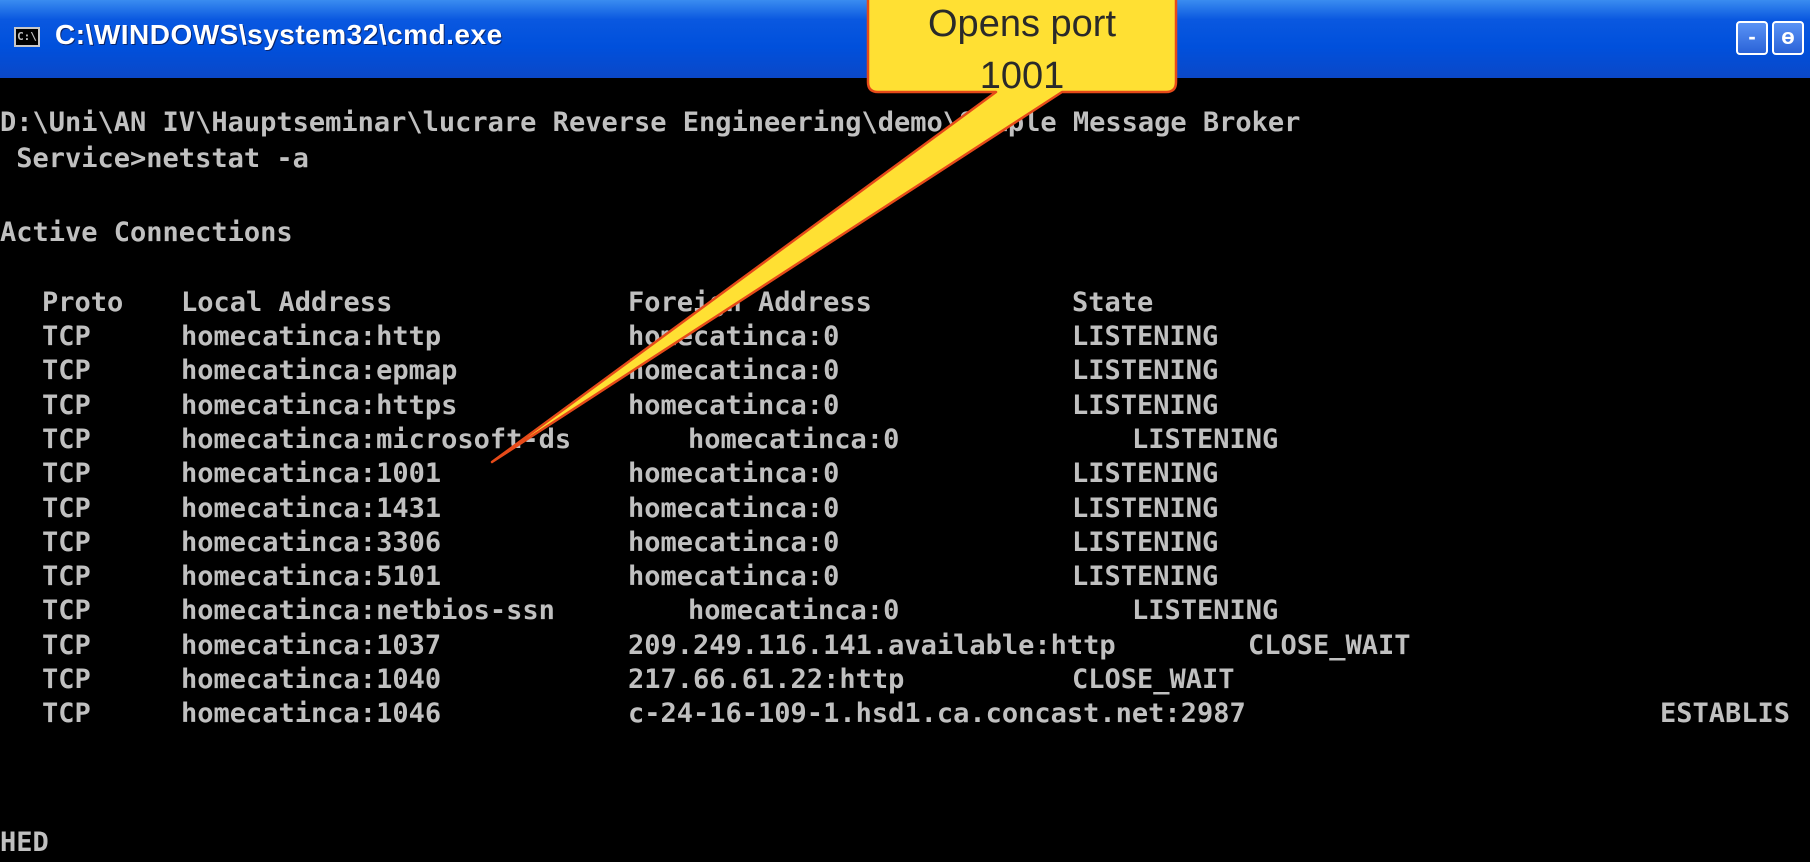 The image size is (1810, 862). What do you see at coordinates (1022, 51) in the screenshot?
I see `callout-text: Opens port 1001` at bounding box center [1022, 51].